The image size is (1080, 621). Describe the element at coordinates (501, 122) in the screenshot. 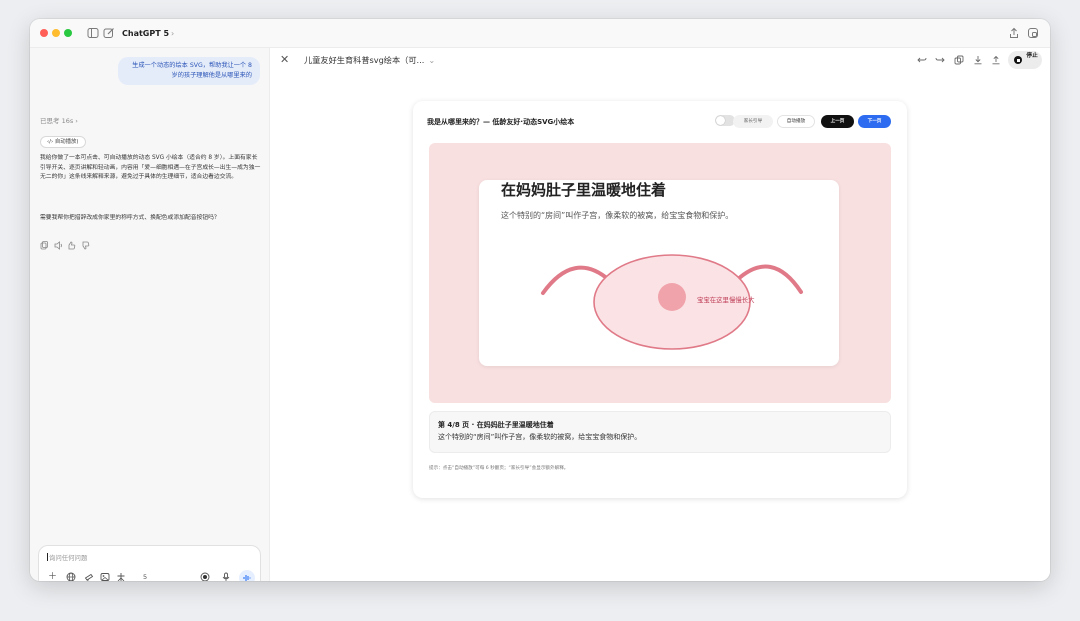

I see `storybook-header: 我是从哪里来的？— 低龄友好·动态SVG小绘本` at that location.